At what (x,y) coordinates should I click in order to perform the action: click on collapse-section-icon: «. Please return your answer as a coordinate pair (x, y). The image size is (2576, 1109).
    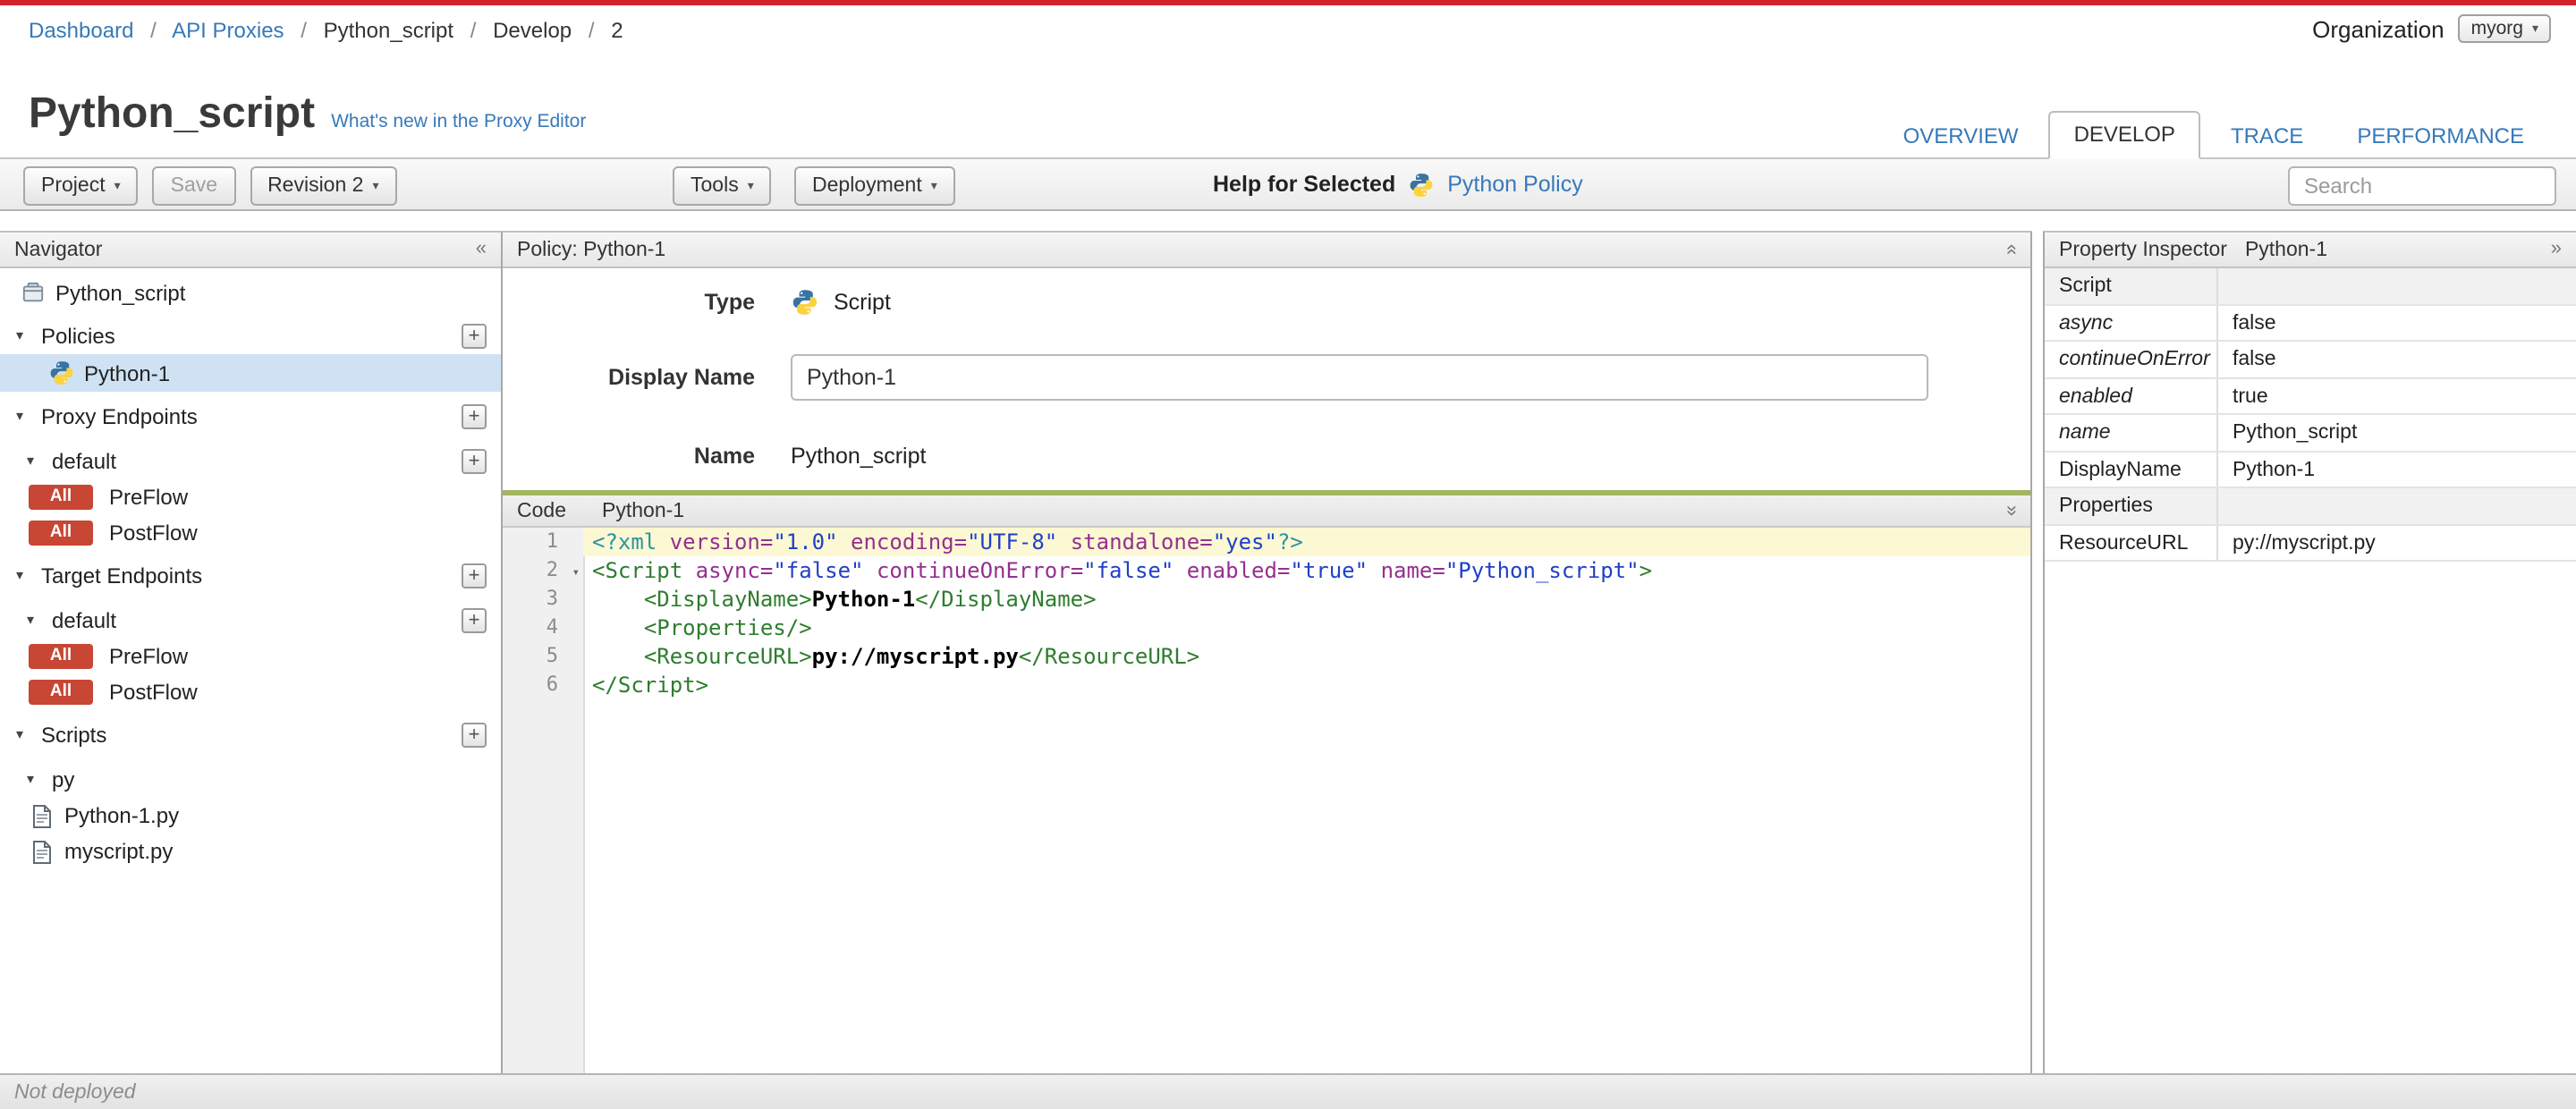
    Looking at the image, I should click on (2011, 249).